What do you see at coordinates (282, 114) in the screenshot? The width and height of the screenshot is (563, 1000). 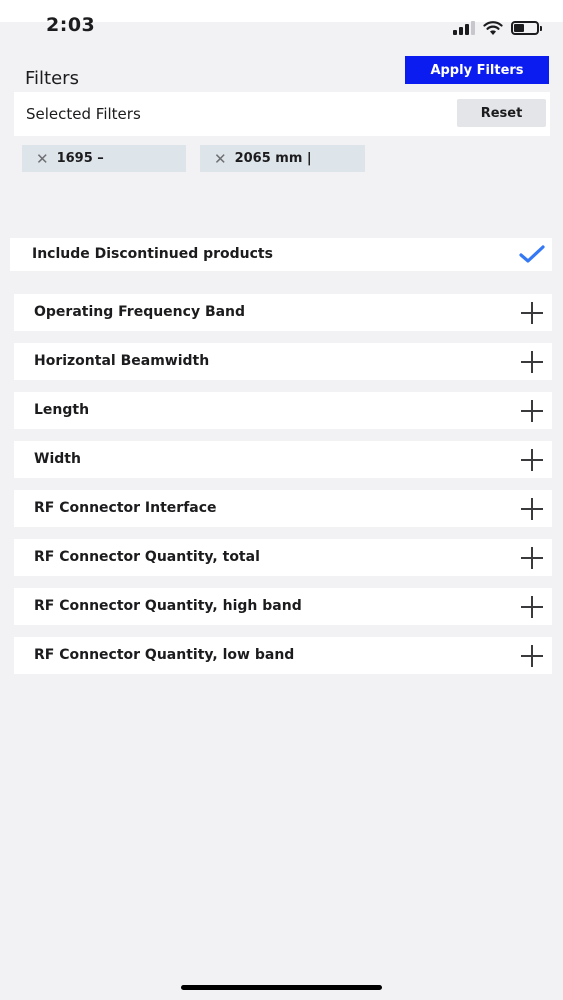 I see `selected-filters-bar: Selected Filters Reset` at bounding box center [282, 114].